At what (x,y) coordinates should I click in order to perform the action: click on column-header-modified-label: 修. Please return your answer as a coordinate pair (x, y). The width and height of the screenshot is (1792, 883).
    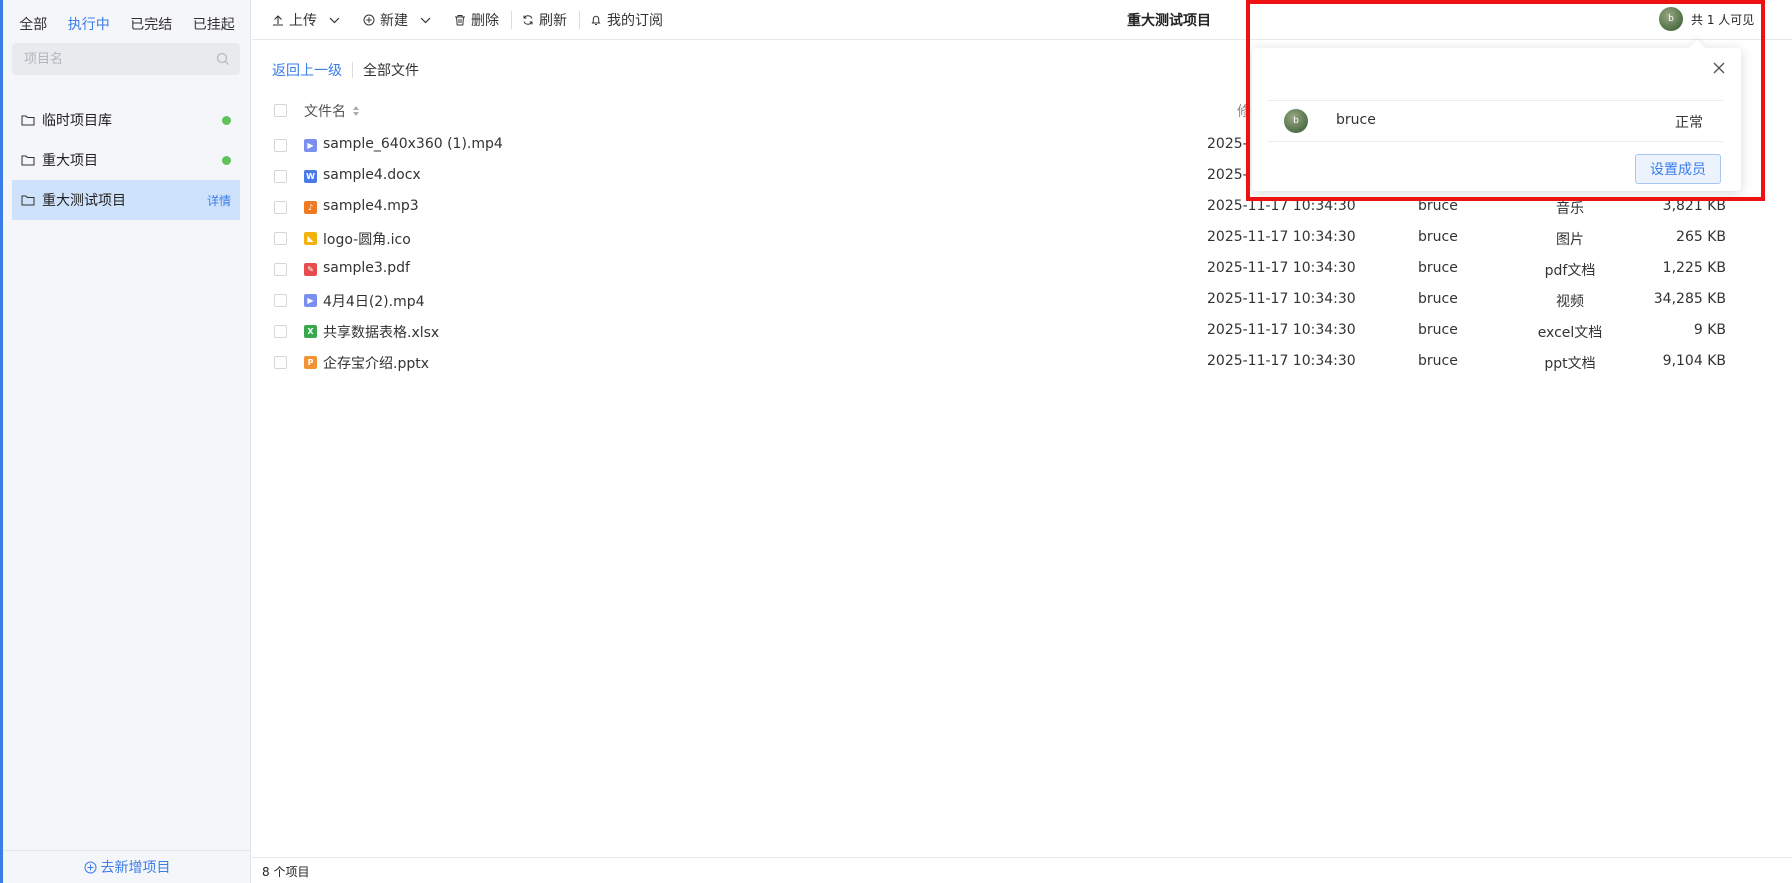
    Looking at the image, I should click on (1244, 112).